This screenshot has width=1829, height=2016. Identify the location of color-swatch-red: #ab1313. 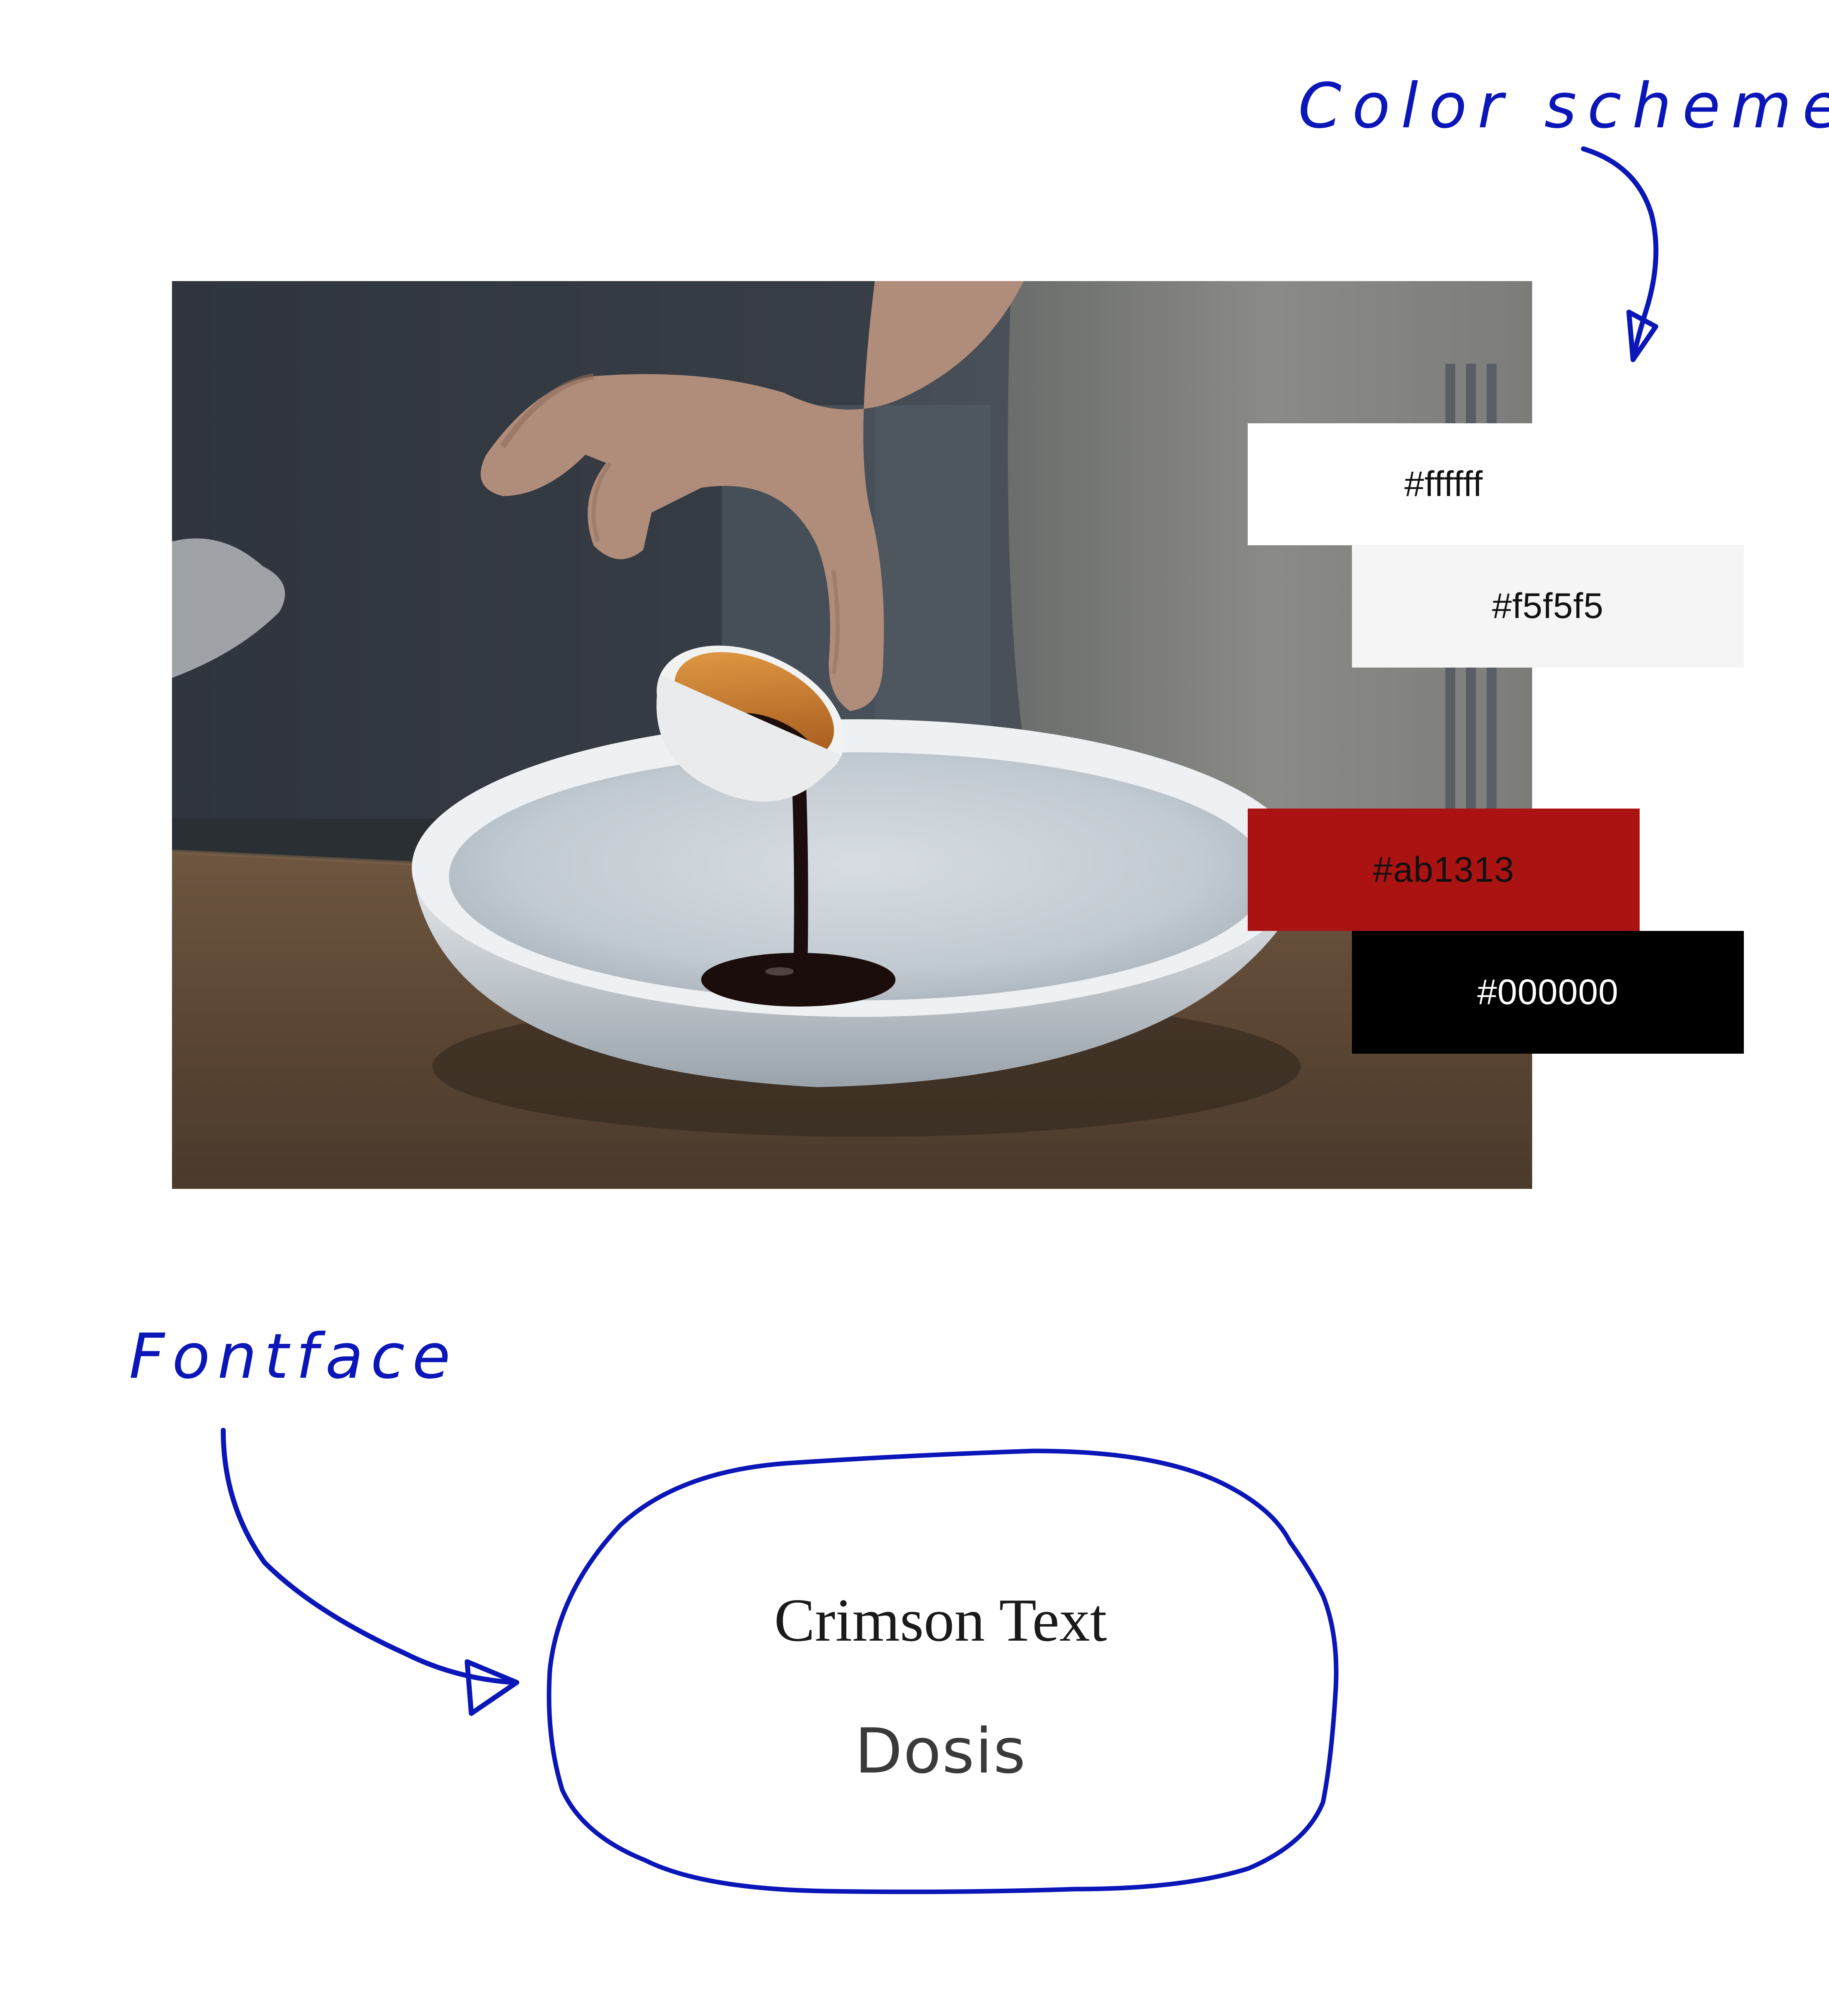
(1444, 870).